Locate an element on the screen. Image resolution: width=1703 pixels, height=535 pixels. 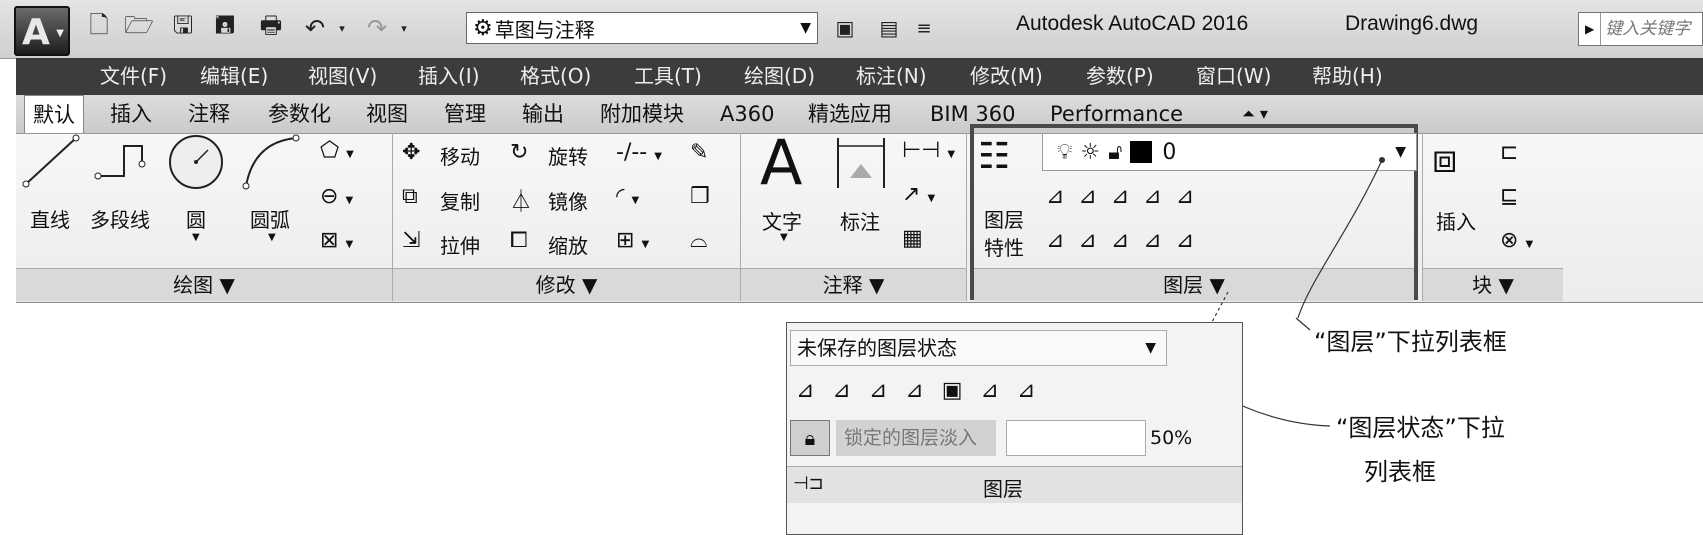
layer-dropdown-callout: “图层”下拉列表框 is located at coordinates (1410, 342).